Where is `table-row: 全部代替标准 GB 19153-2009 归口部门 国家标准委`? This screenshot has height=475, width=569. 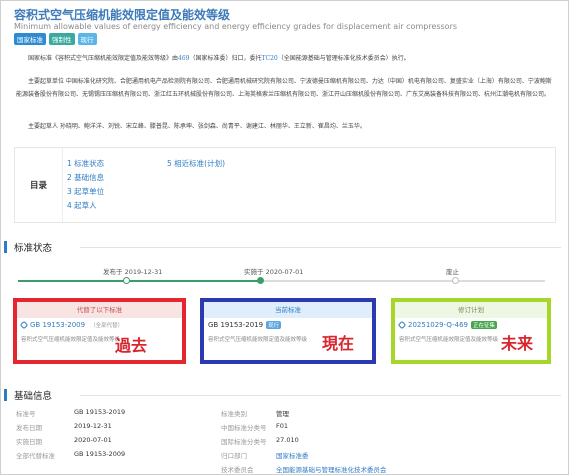 table-row: 全部代替标准 GB 19153-2009 归口部门 国家标准委 is located at coordinates (286, 456).